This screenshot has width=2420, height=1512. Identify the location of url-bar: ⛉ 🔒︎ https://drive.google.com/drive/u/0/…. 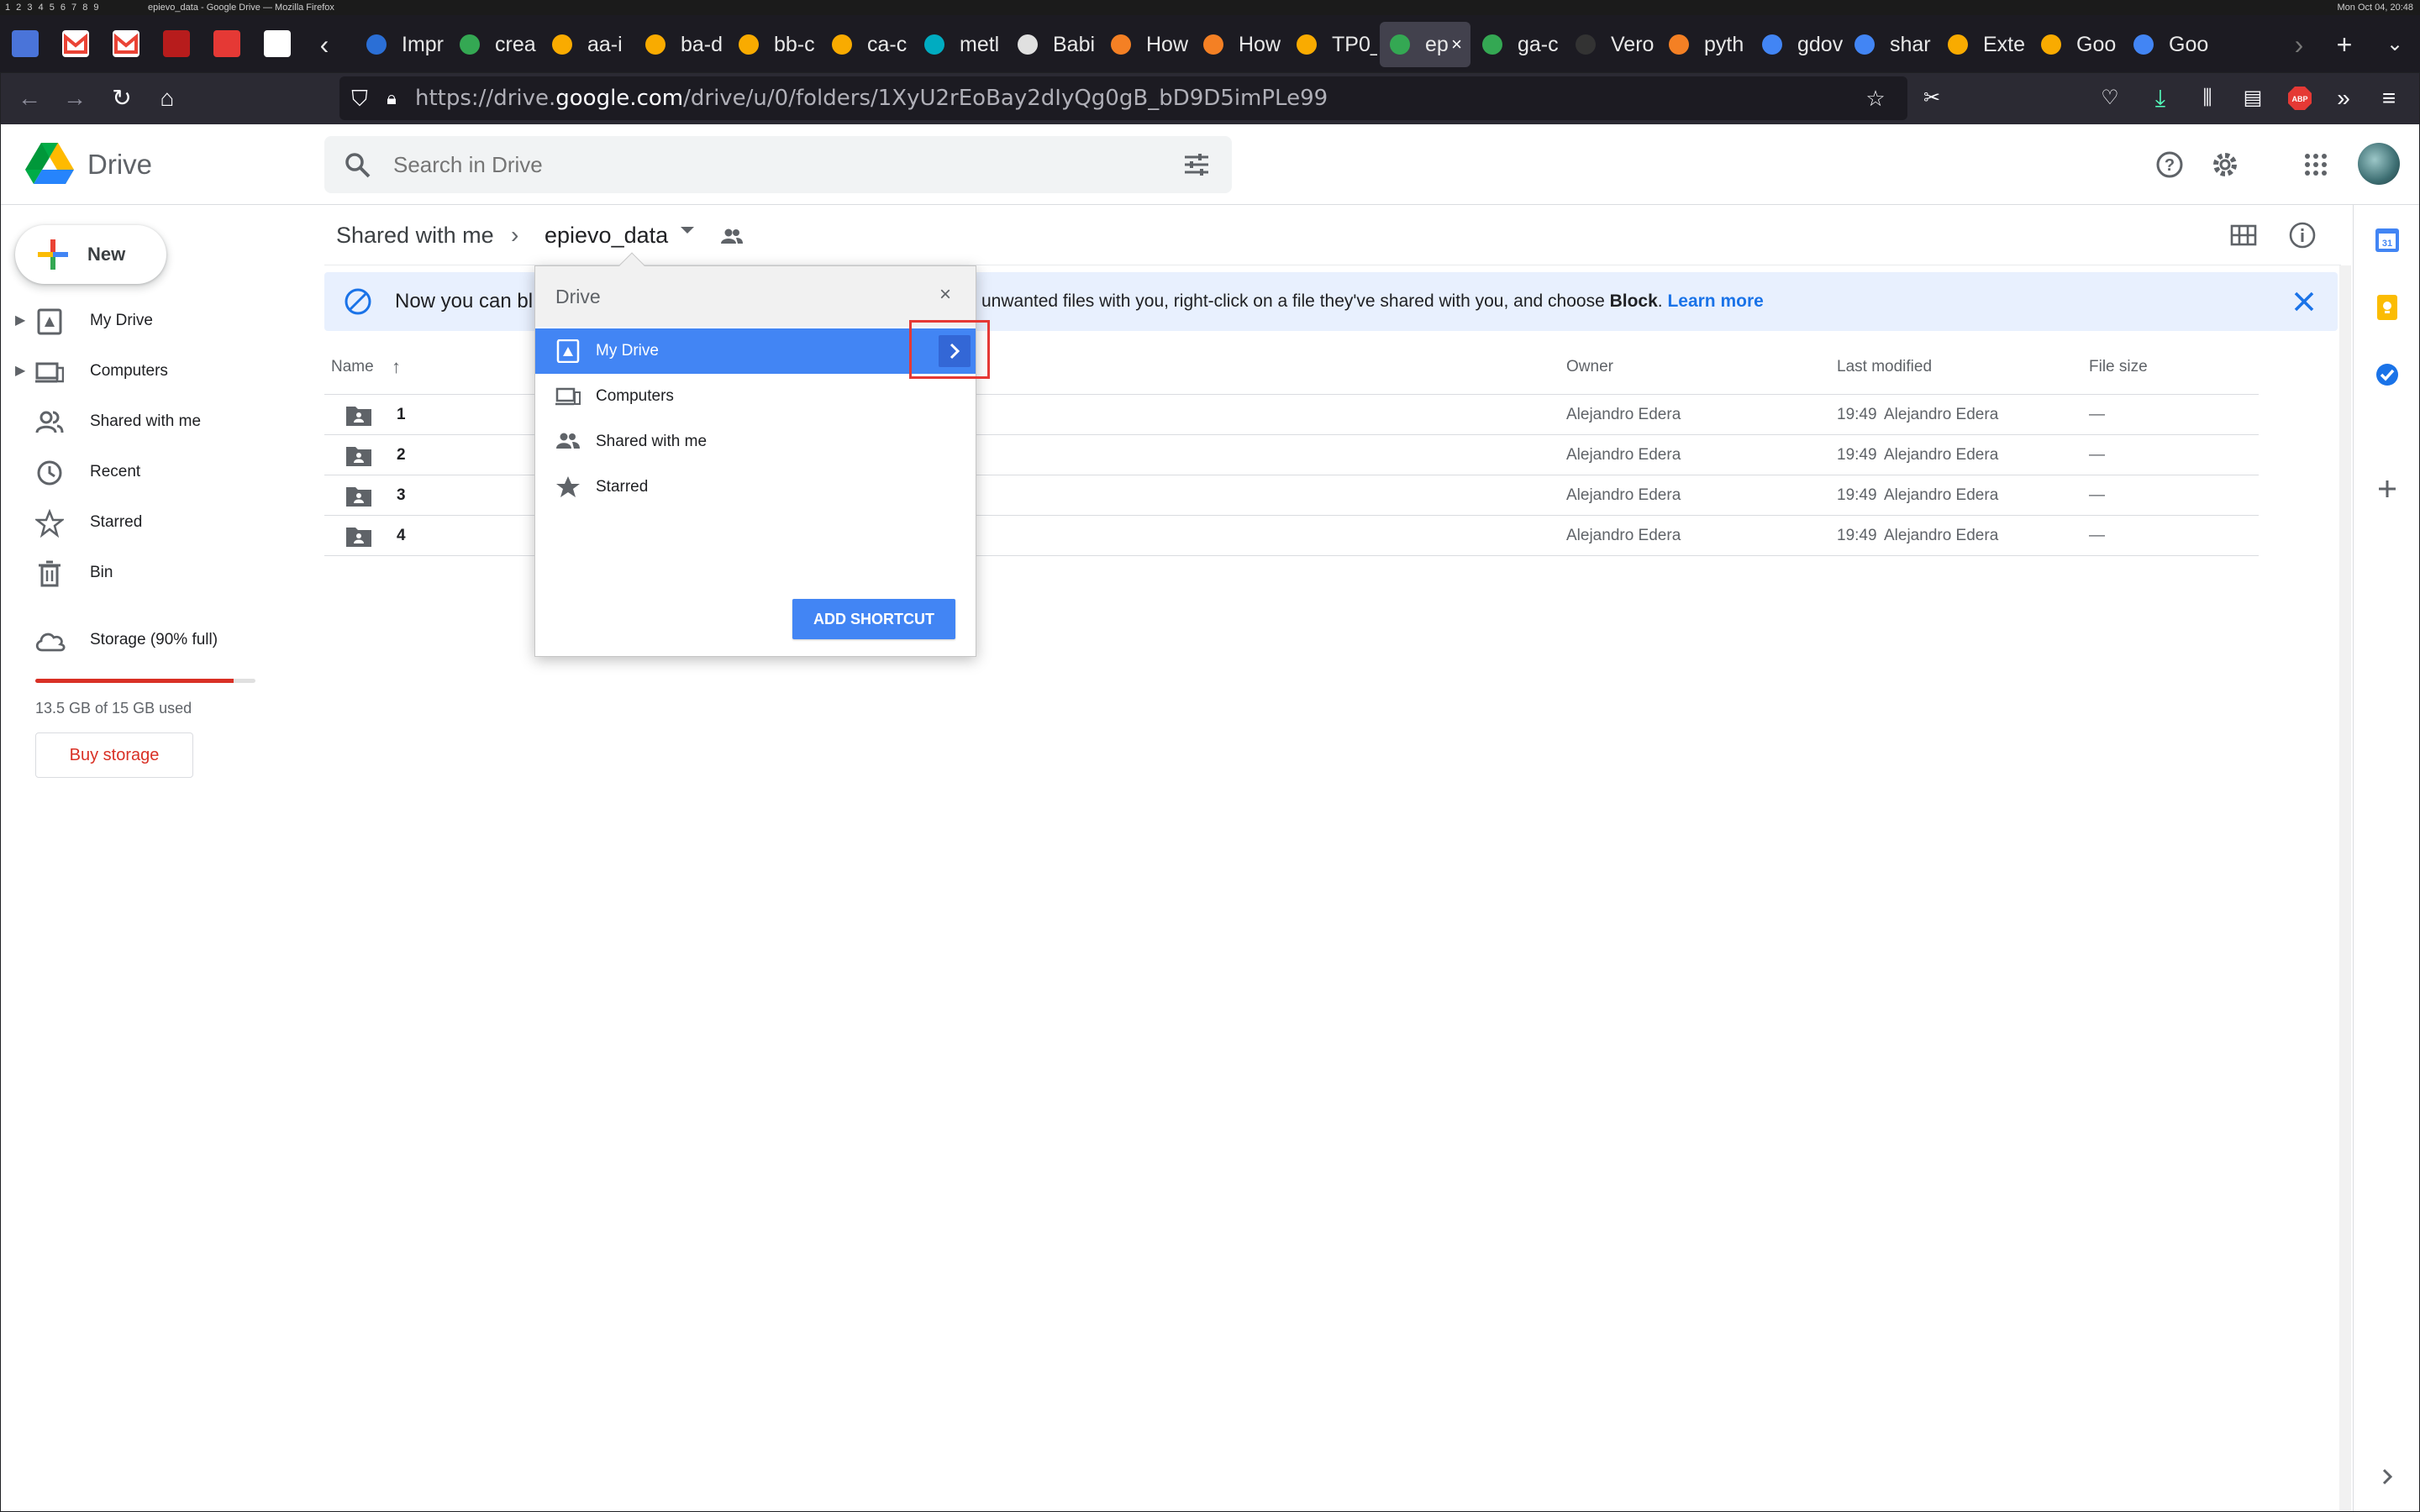
(1123, 98).